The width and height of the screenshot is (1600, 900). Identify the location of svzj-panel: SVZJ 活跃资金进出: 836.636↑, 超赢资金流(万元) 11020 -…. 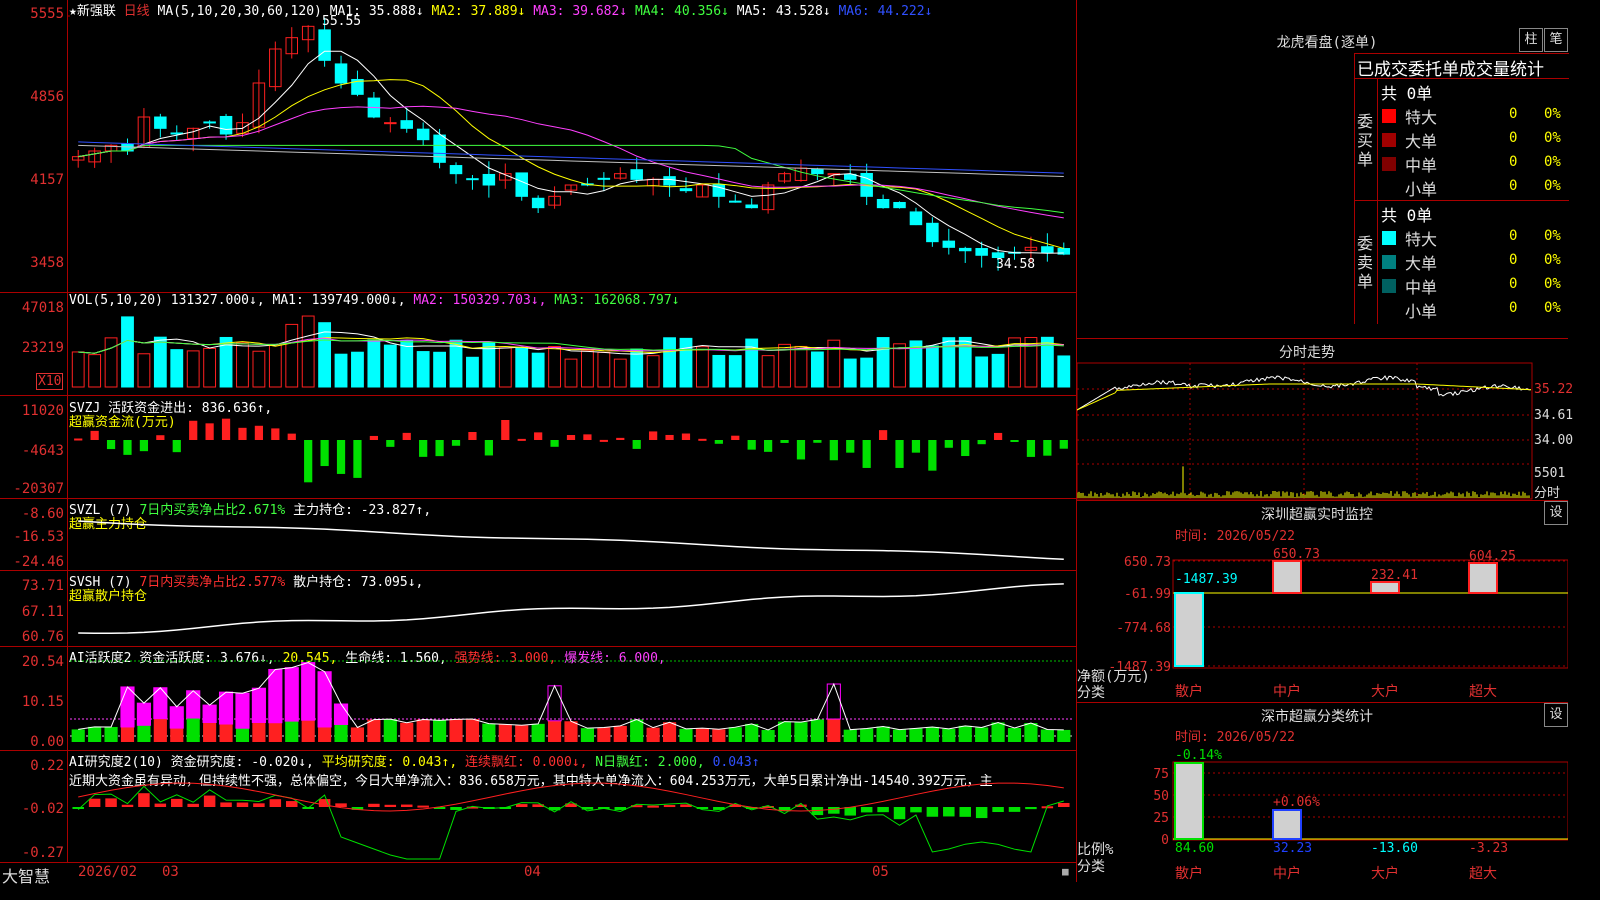
(538, 447).